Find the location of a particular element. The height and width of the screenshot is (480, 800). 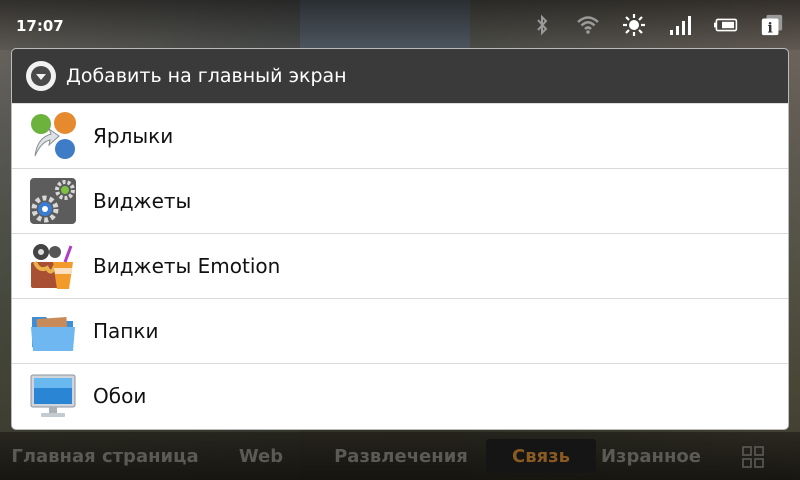

brightness-icon is located at coordinates (634, 25).